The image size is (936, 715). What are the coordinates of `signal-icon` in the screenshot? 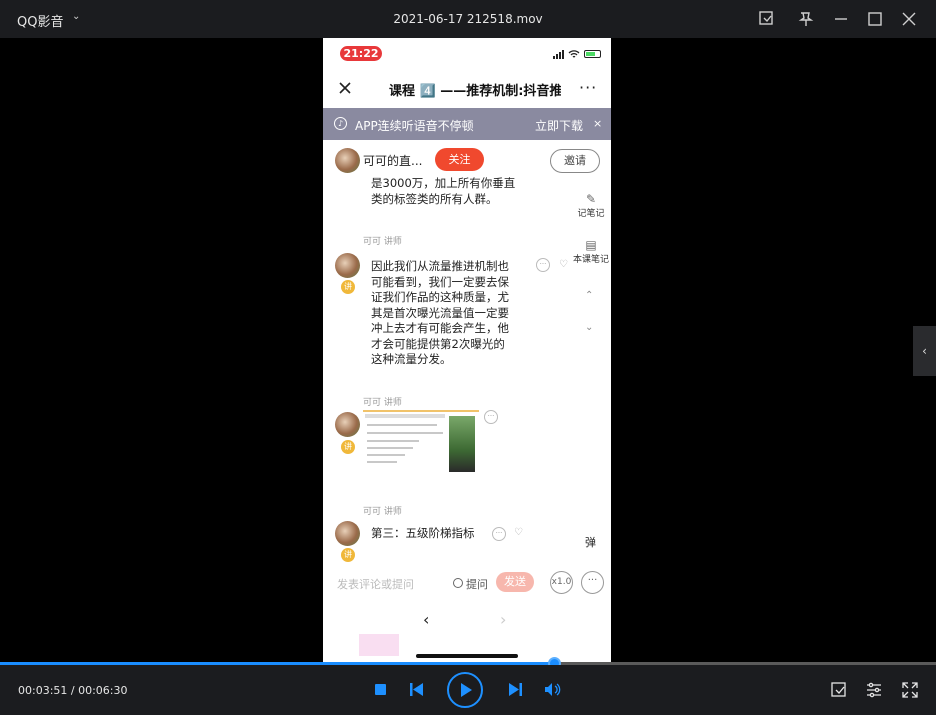 It's located at (558, 54).